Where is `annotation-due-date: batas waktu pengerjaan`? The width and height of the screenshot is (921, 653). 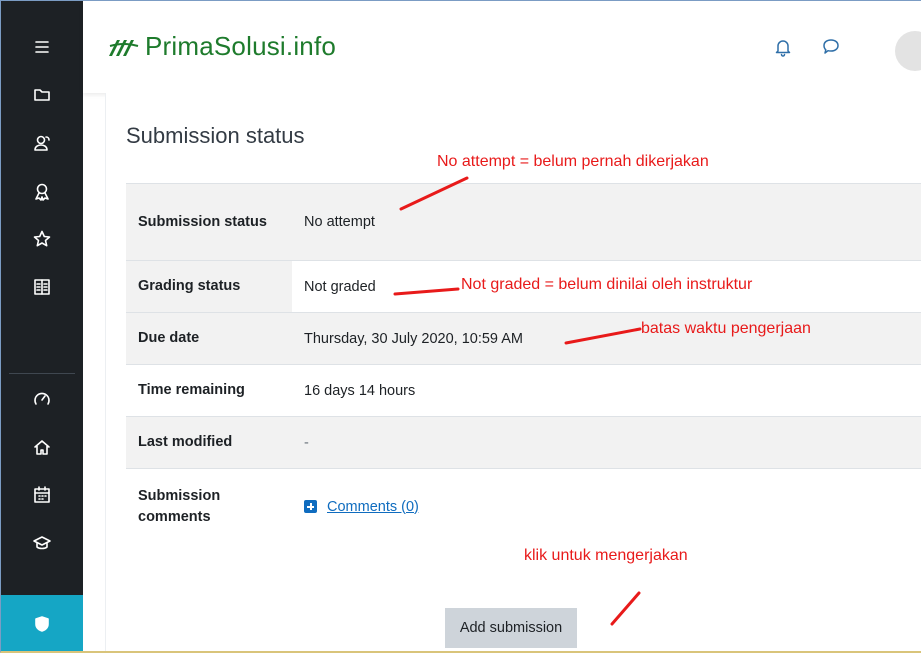 annotation-due-date: batas waktu pengerjaan is located at coordinates (726, 328).